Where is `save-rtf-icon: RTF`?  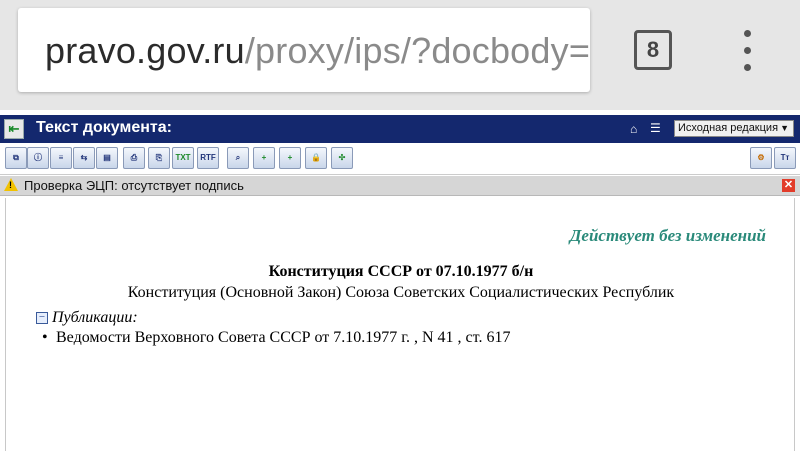
save-rtf-icon: RTF is located at coordinates (208, 158).